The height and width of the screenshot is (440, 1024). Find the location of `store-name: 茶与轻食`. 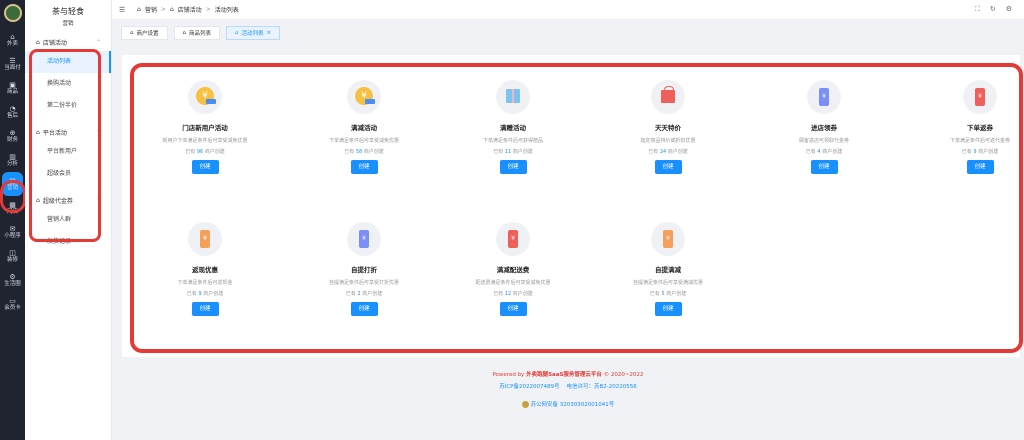

store-name: 茶与轻食 is located at coordinates (68, 11).